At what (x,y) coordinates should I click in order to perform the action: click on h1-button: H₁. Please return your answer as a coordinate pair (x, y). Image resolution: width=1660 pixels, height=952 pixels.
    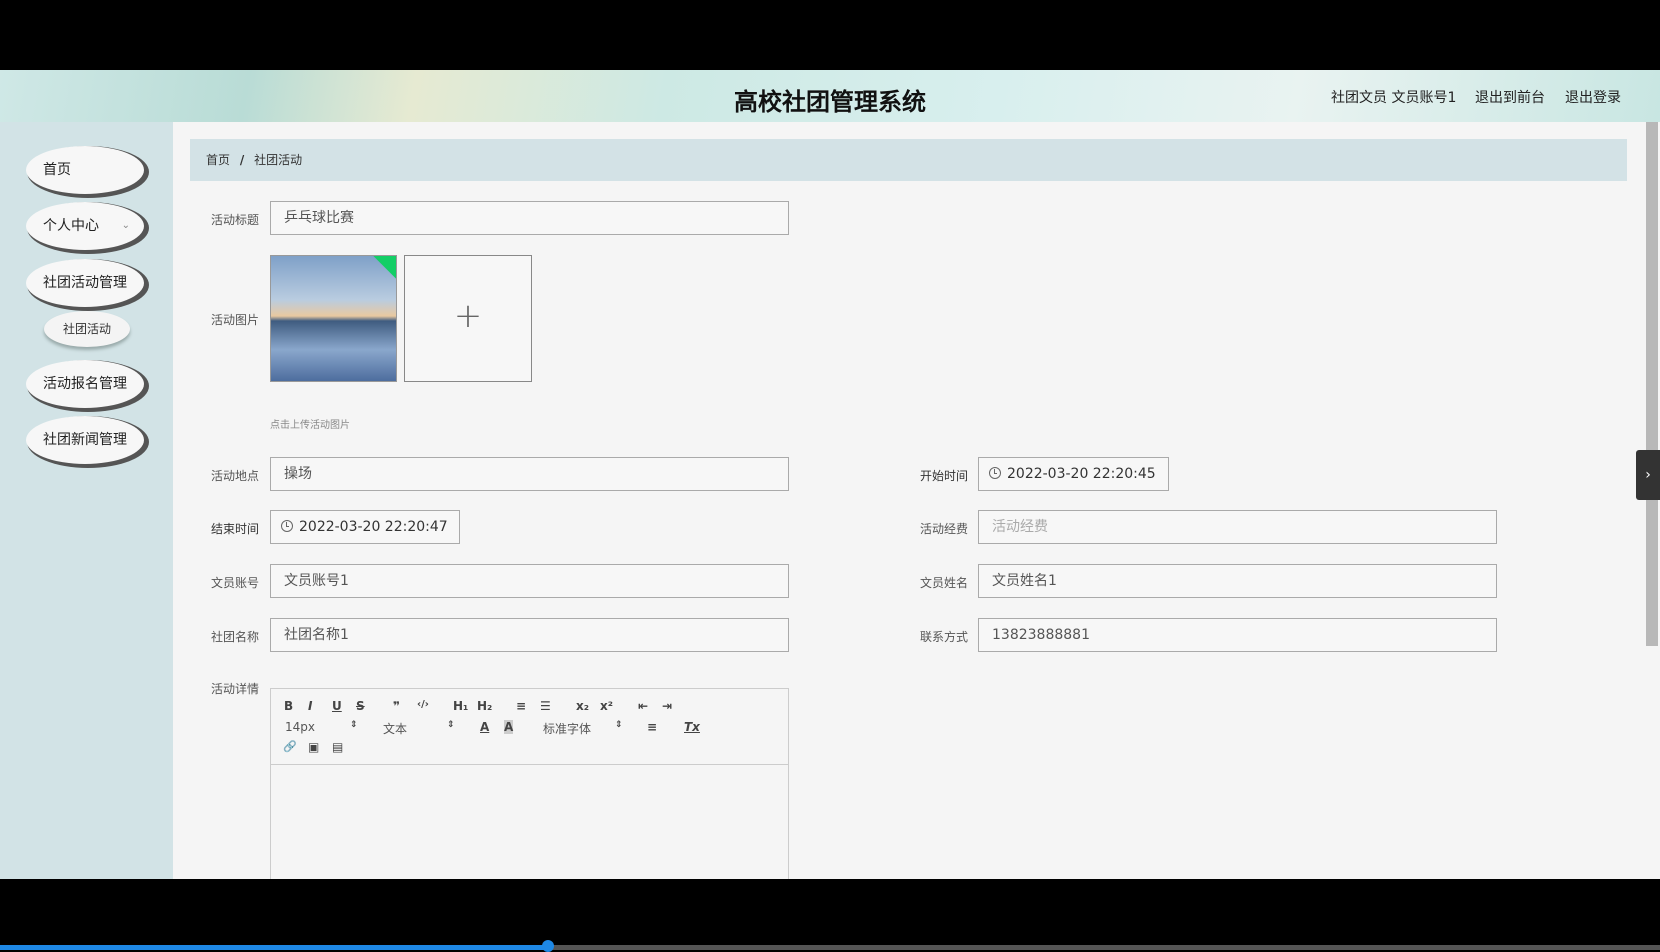
    Looking at the image, I should click on (460, 706).